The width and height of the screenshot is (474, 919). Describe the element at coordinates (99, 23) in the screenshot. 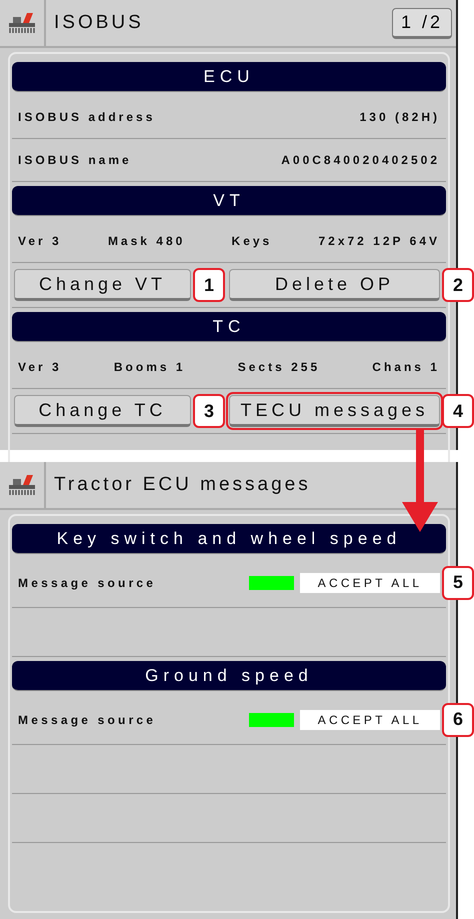

I see `screen-title: ISOBUS` at that location.